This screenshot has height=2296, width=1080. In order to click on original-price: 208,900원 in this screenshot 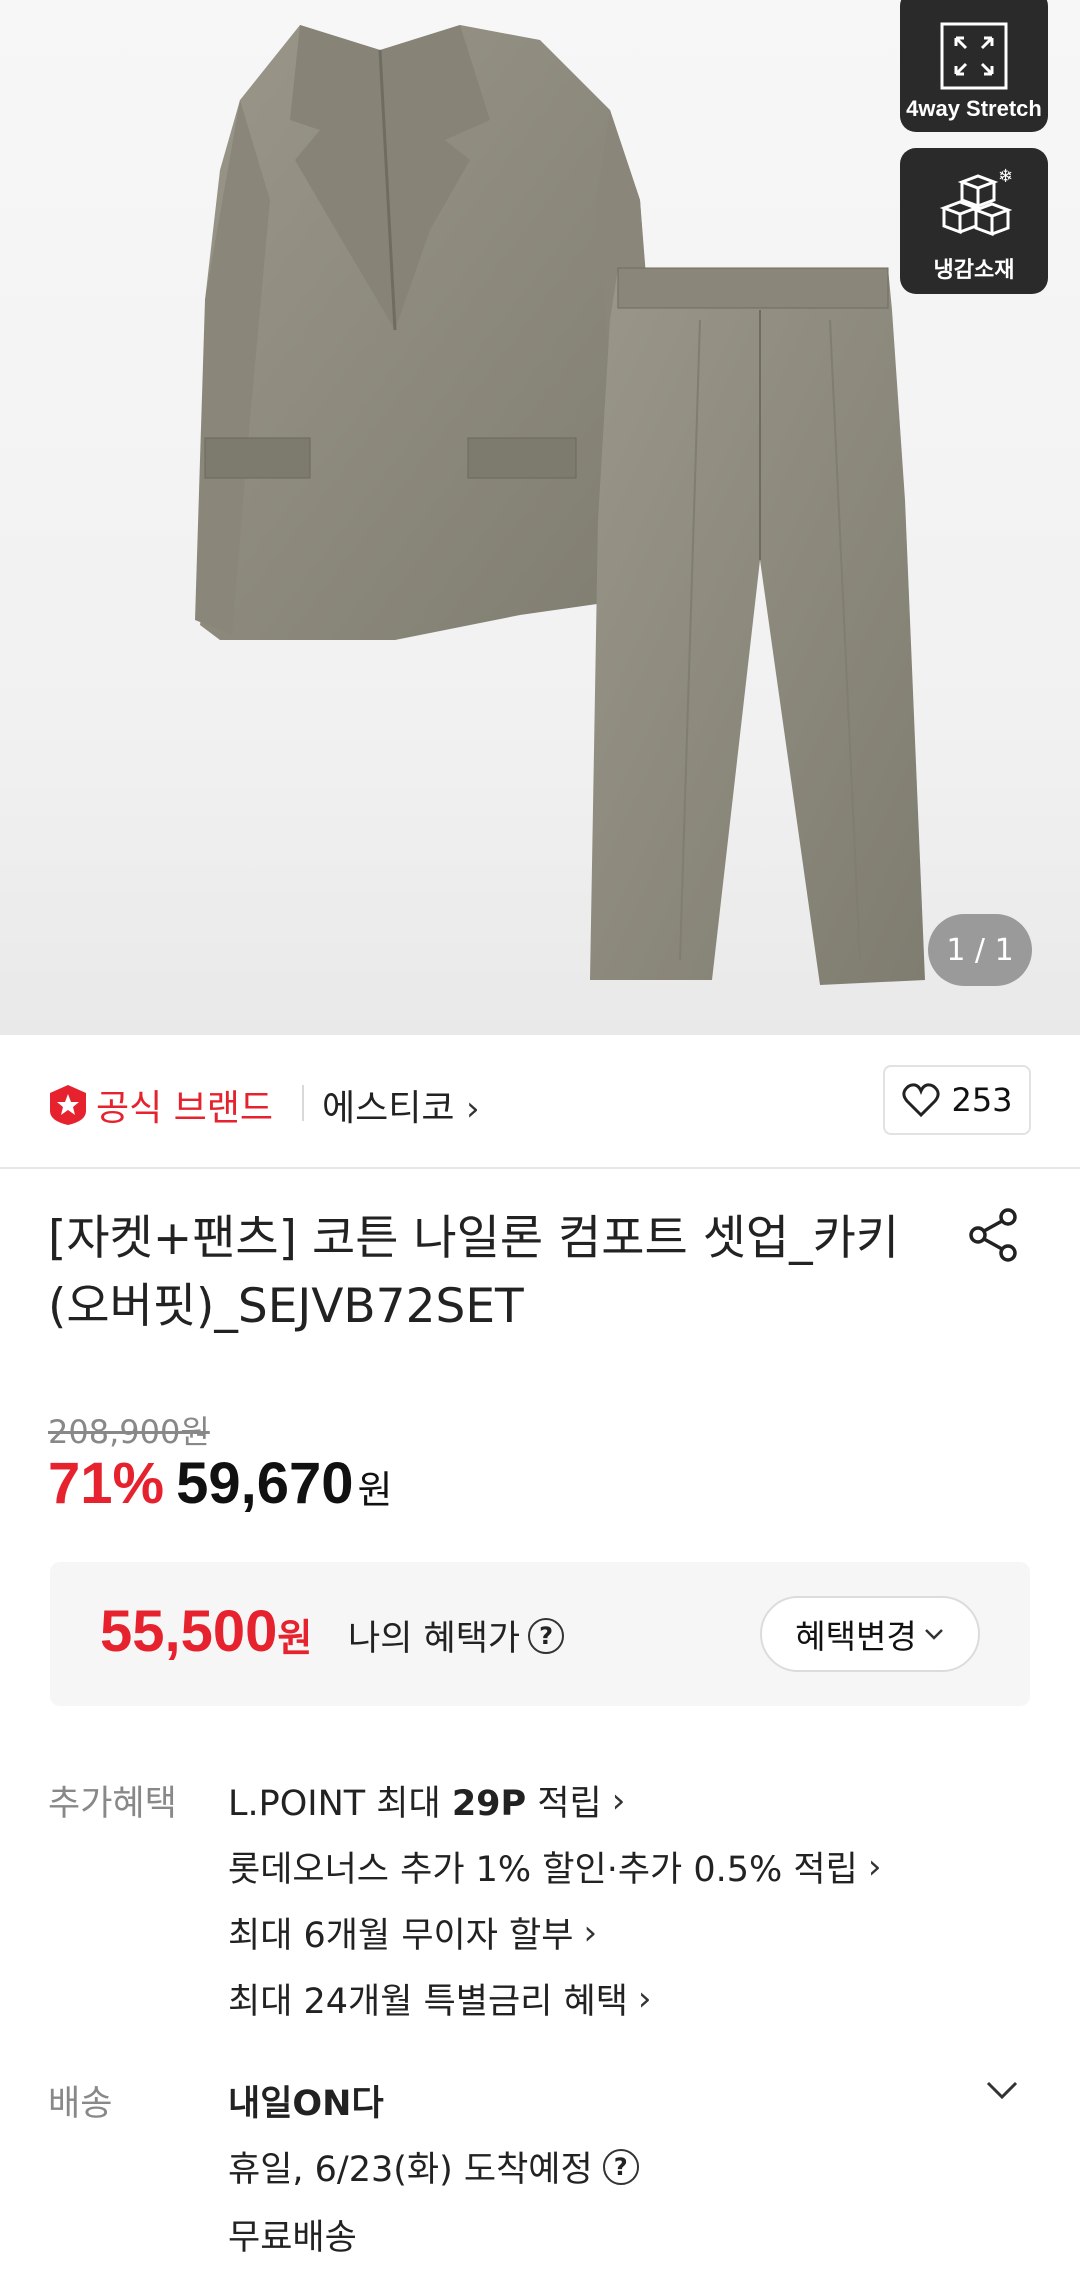, I will do `click(129, 1432)`.